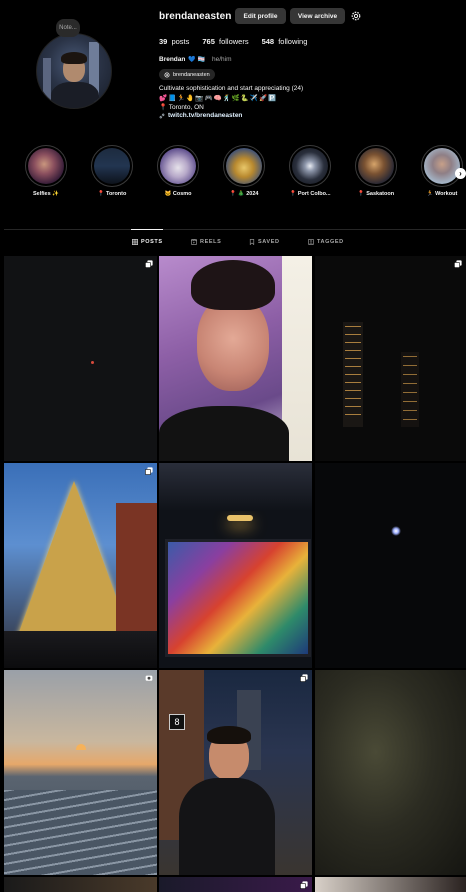 The height and width of the screenshot is (892, 466). I want to click on tab-tagged: TAGGED, so click(326, 242).